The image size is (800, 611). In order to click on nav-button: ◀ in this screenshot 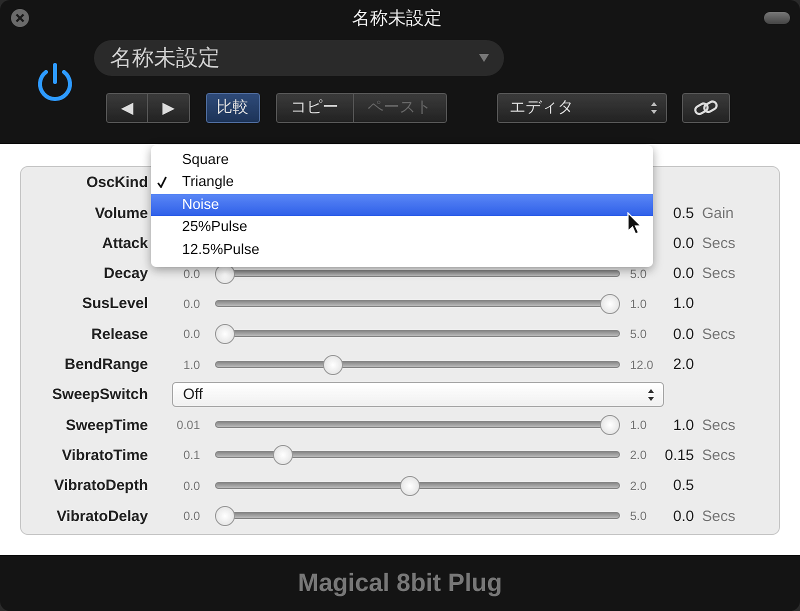, I will do `click(127, 108)`.